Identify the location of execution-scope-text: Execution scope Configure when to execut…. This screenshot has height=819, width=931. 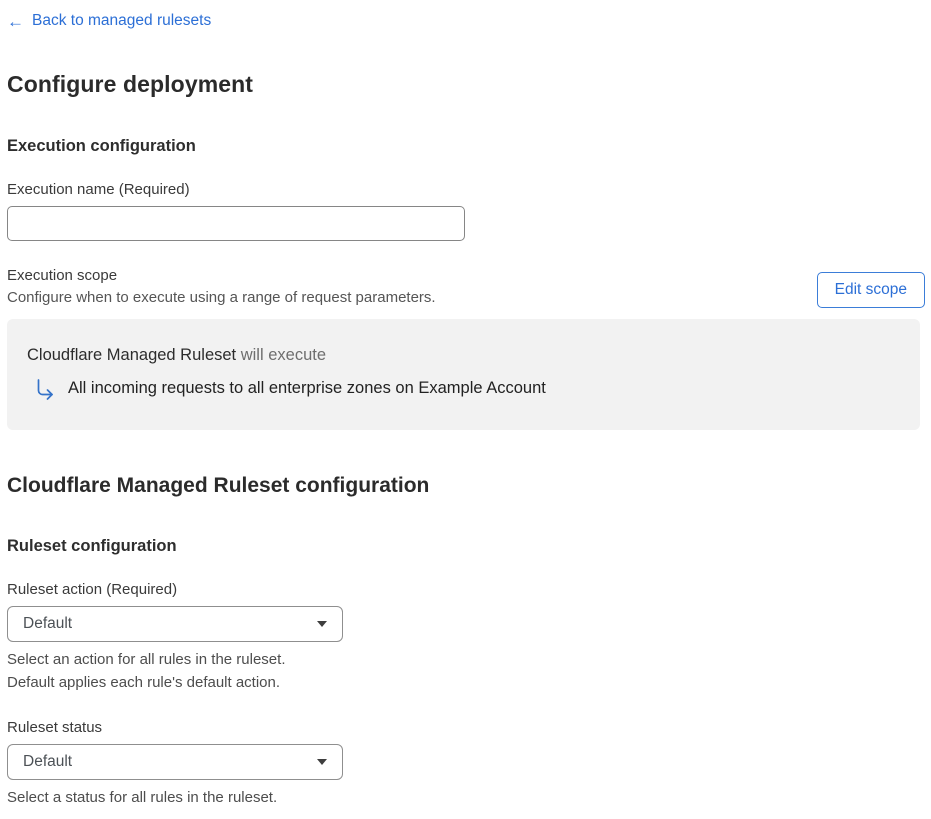
(221, 286).